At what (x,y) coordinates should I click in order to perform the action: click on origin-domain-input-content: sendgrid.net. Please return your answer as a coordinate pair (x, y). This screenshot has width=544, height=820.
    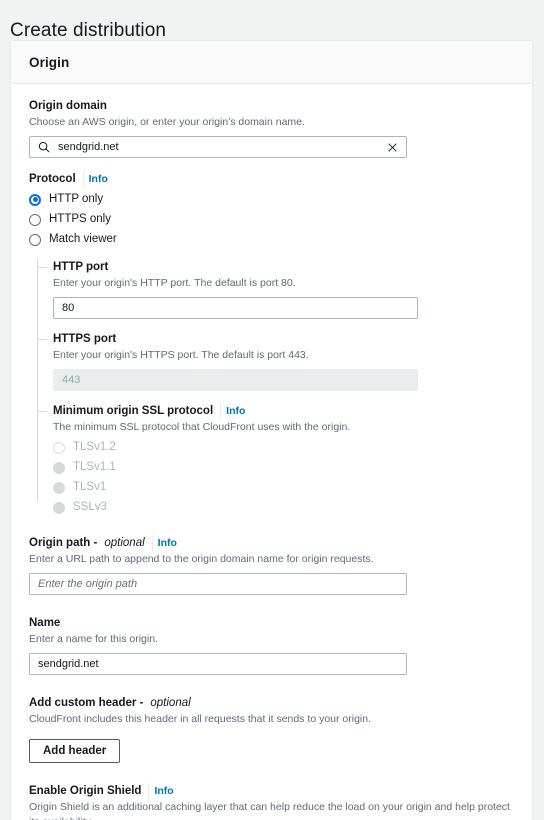
    Looking at the image, I should click on (212, 147).